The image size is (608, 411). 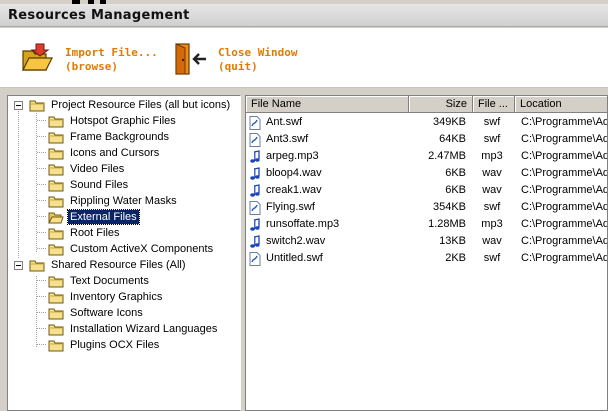 What do you see at coordinates (292, 156) in the screenshot?
I see `file-name: arpeg.mp3` at bounding box center [292, 156].